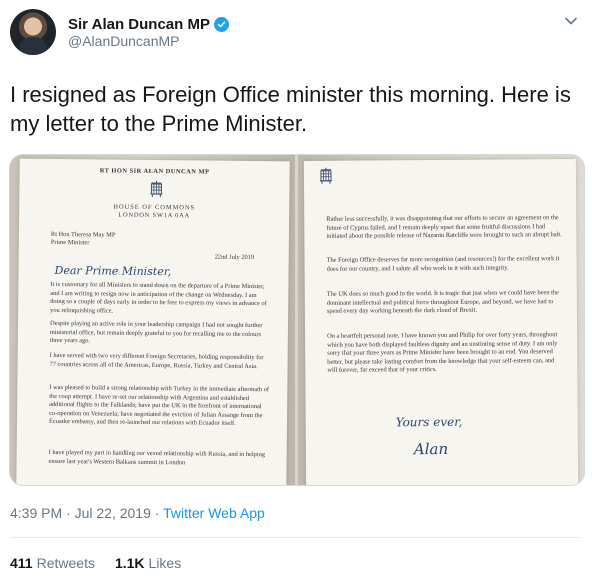  What do you see at coordinates (70, 242) in the screenshot?
I see `letter-recipient-title: Prime Minister` at bounding box center [70, 242].